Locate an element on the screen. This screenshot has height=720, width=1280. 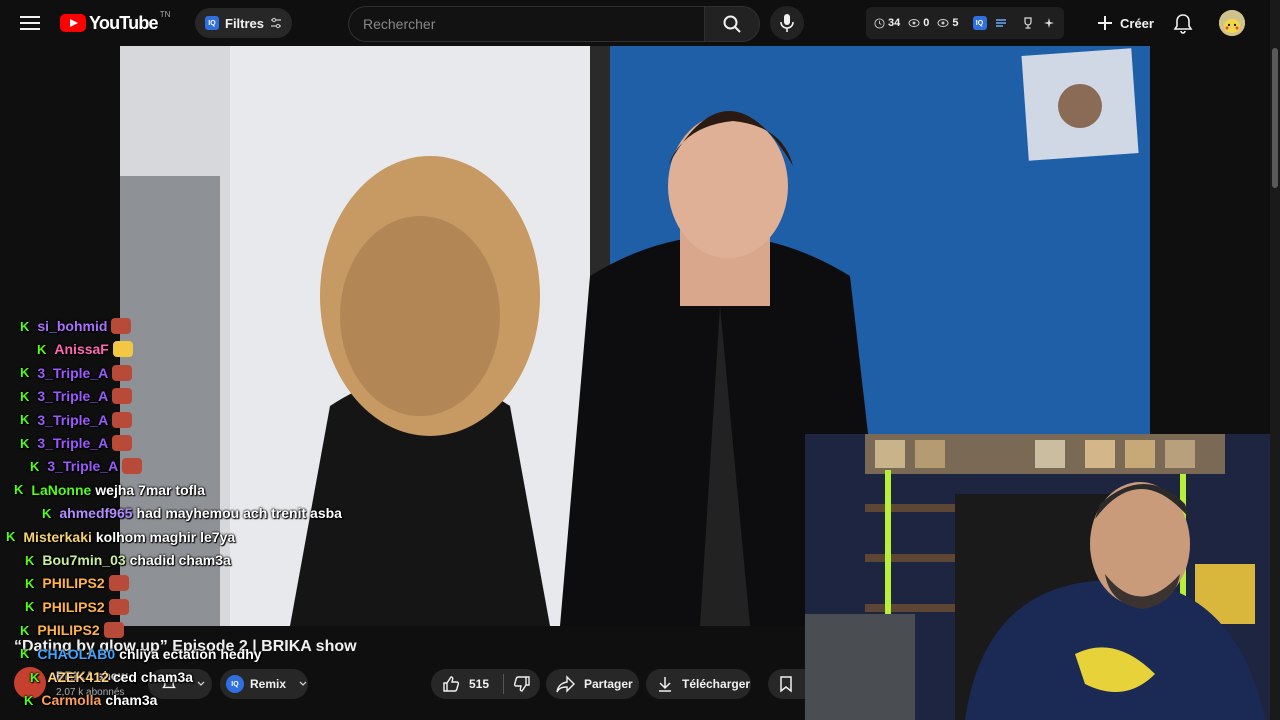
share-label: Partager is located at coordinates (608, 684).